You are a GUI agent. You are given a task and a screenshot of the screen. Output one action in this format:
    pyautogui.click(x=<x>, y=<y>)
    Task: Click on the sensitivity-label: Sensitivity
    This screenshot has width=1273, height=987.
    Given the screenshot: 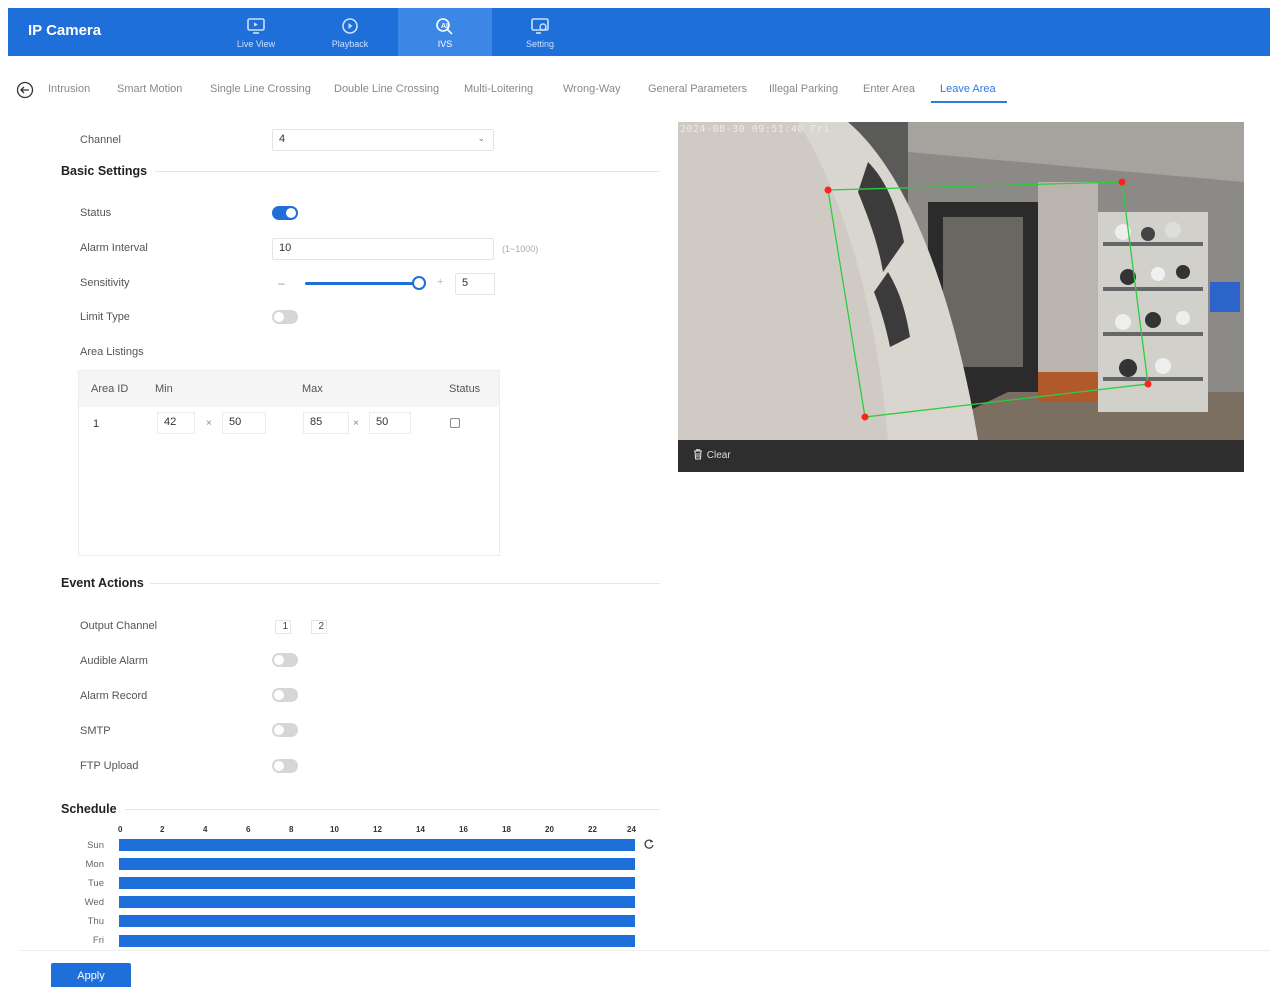 What is the action you would take?
    pyautogui.click(x=105, y=283)
    